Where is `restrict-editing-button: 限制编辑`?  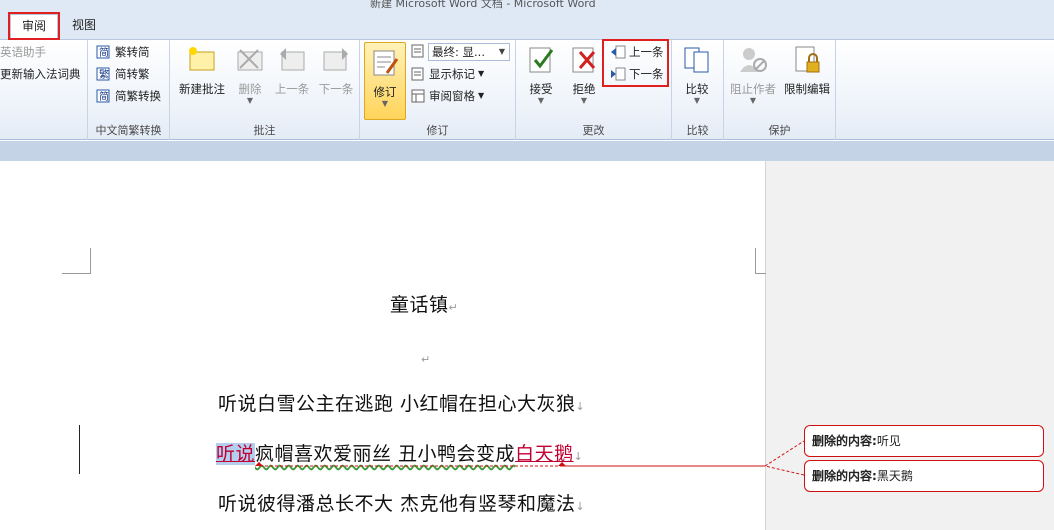 restrict-editing-button: 限制编辑 is located at coordinates (807, 81).